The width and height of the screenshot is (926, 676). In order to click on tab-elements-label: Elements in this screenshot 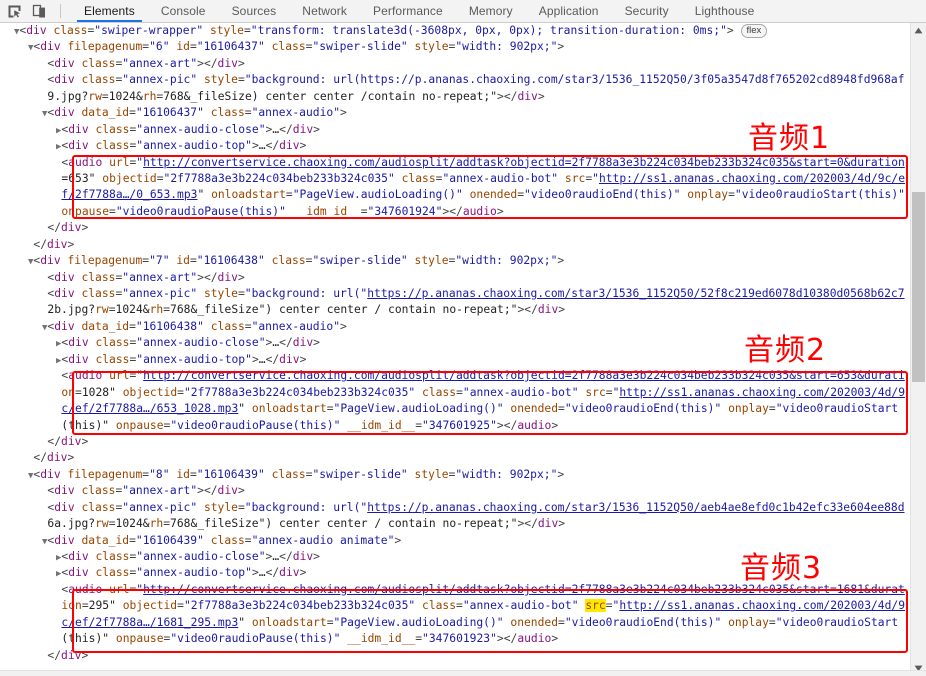, I will do `click(109, 11)`.